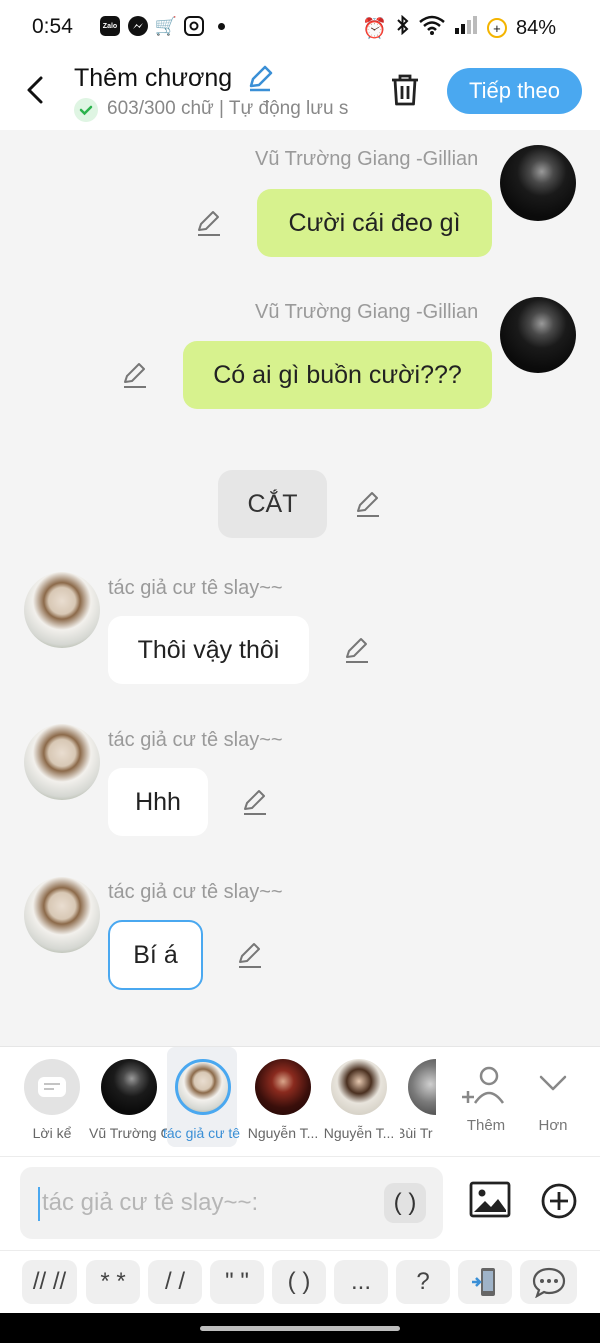 This screenshot has width=600, height=1343. I want to click on message-bubble-selected: Bí á, so click(155, 955).